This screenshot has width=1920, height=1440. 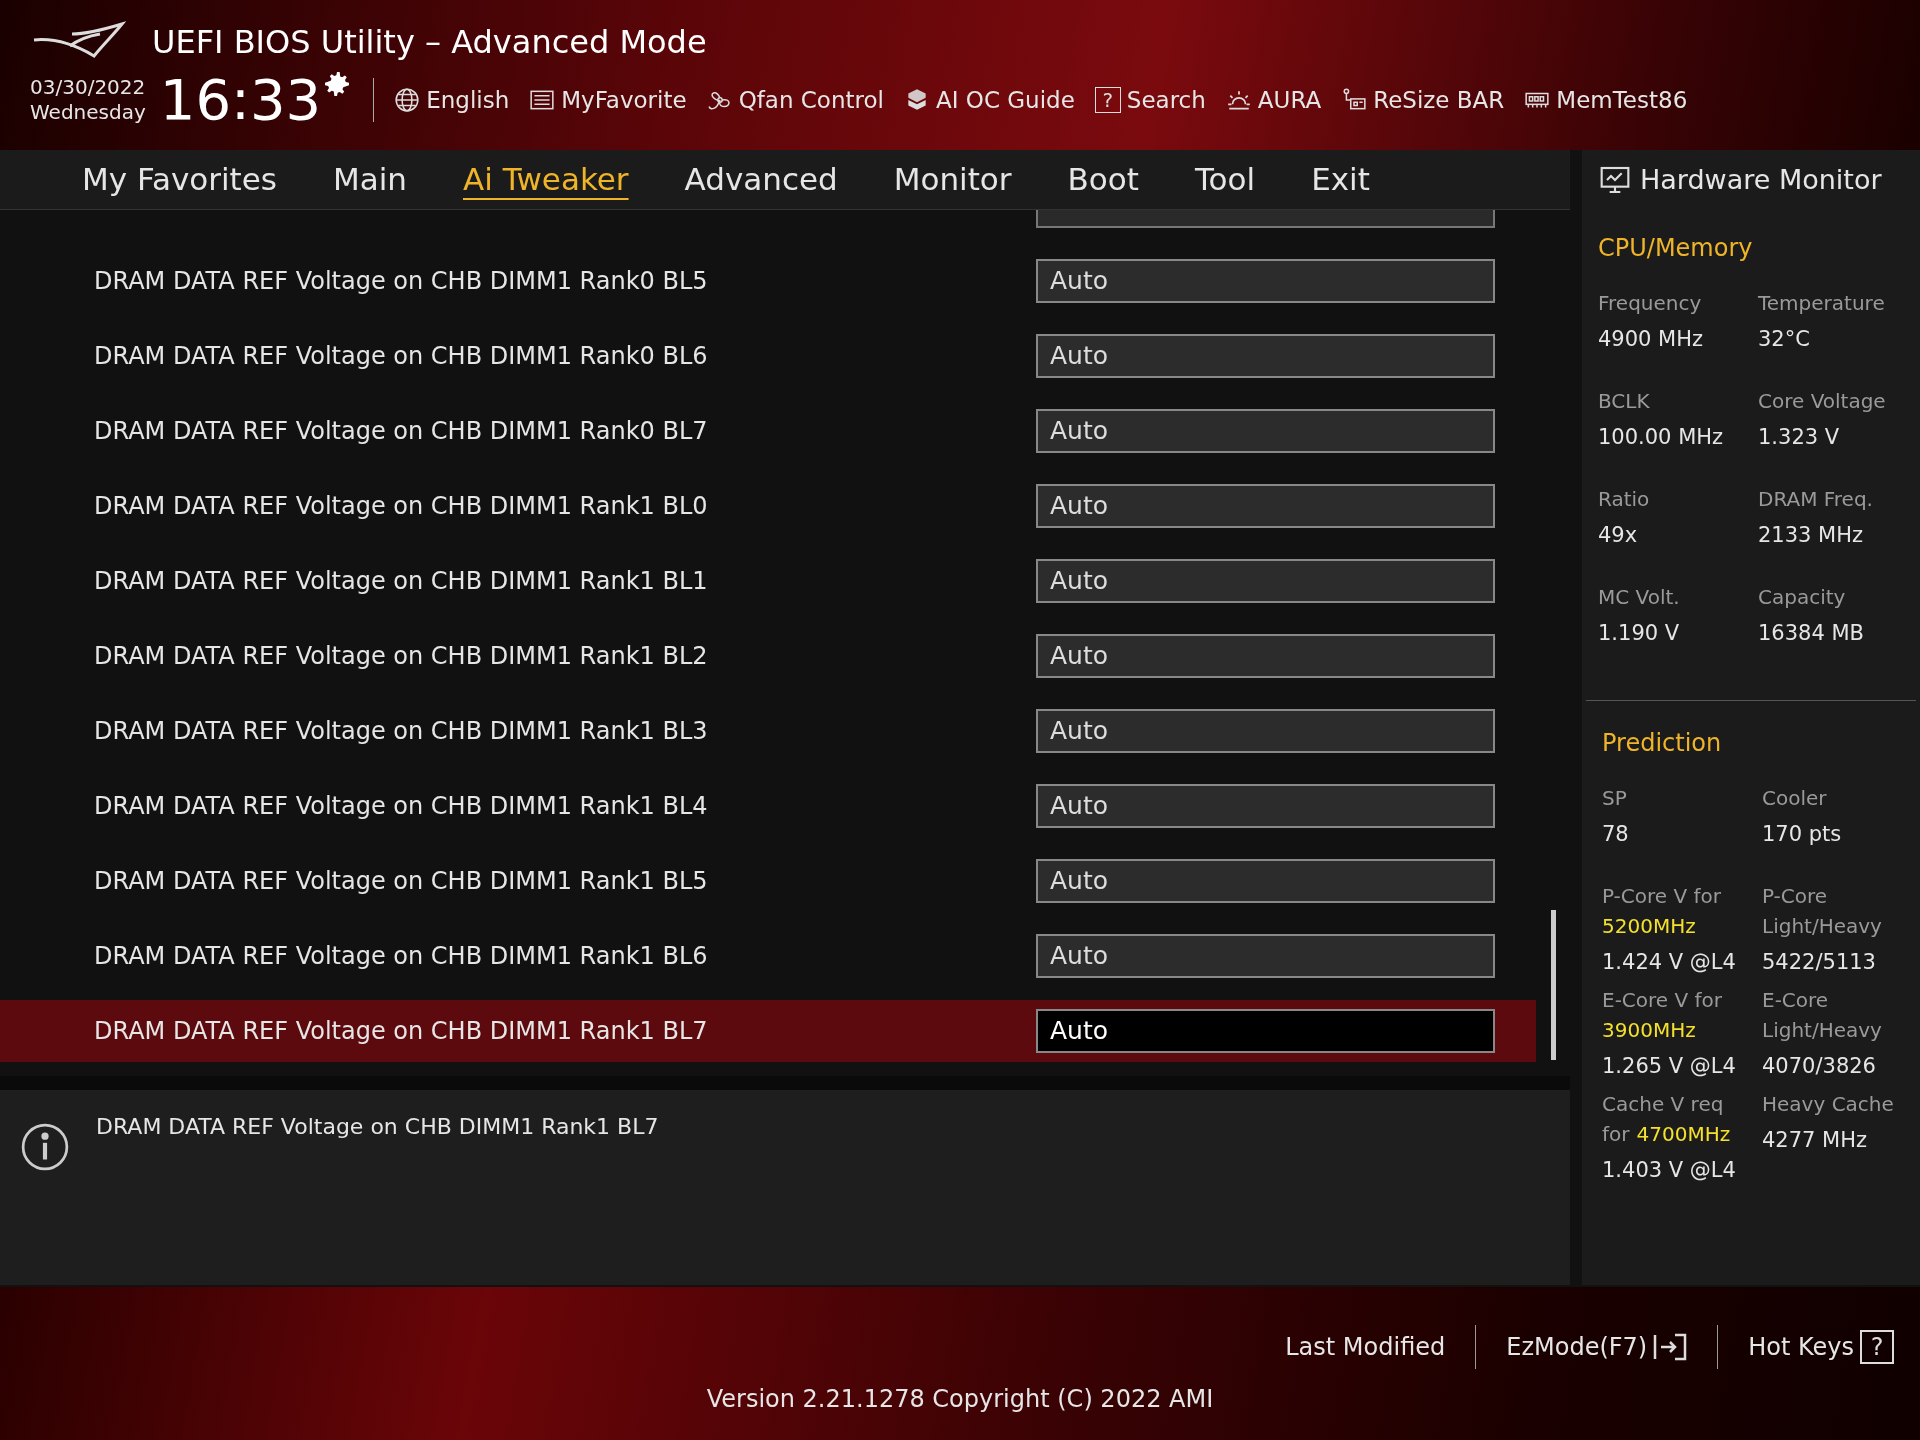 What do you see at coordinates (1811, 535) in the screenshot?
I see `stat-value: 2133 MHz` at bounding box center [1811, 535].